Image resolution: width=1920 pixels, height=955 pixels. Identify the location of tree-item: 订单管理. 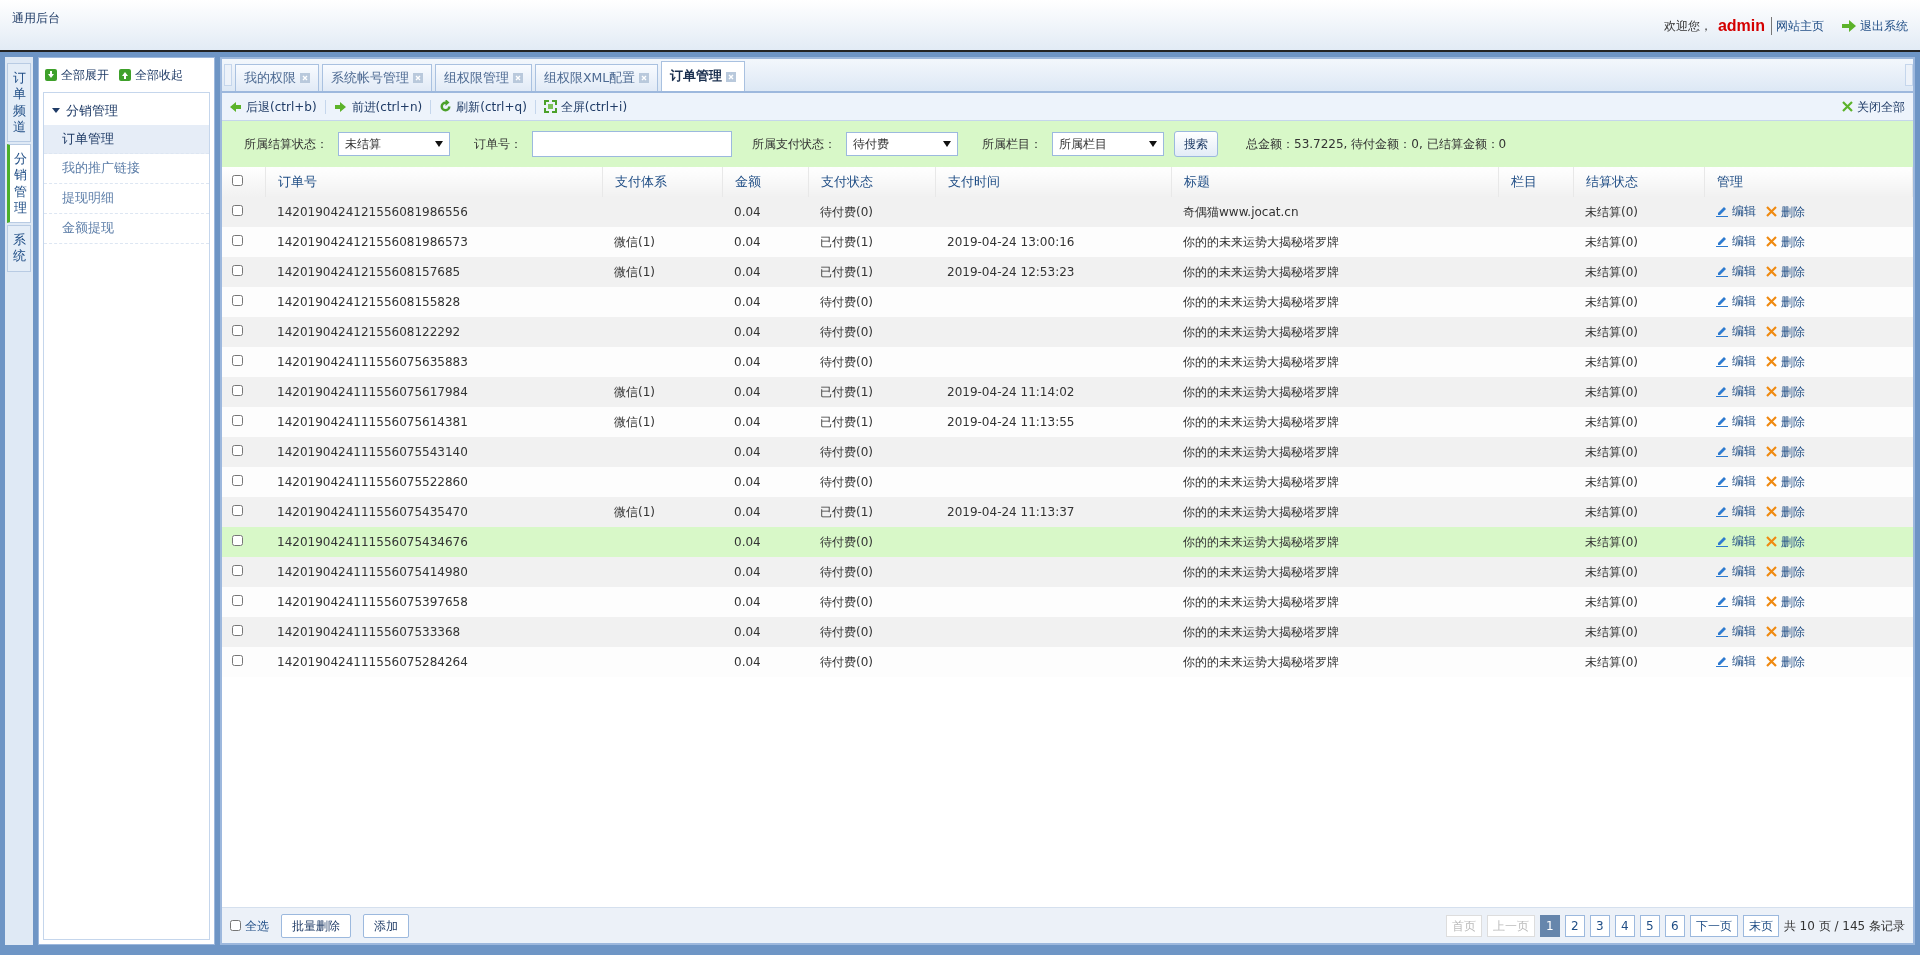
(126, 139).